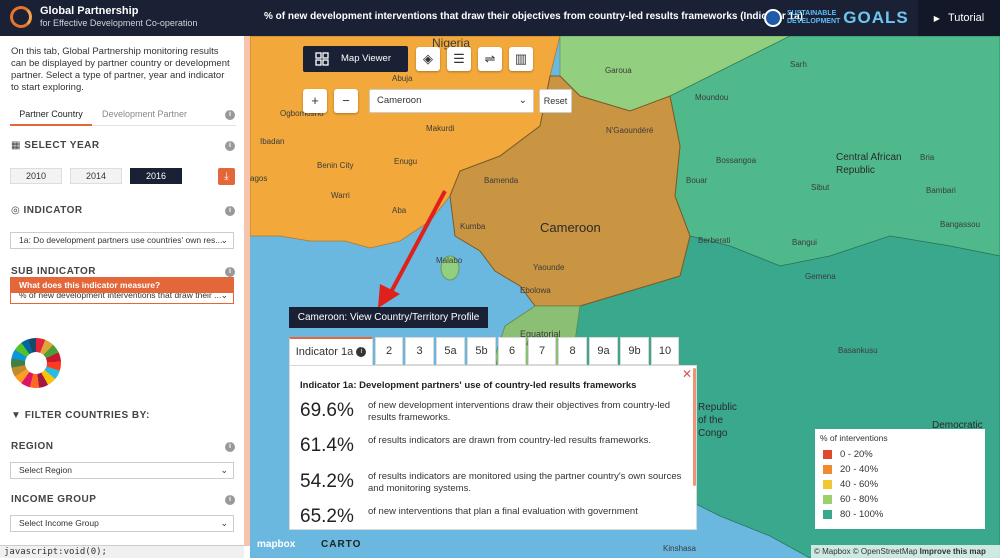 This screenshot has height=558, width=1000. What do you see at coordinates (388, 317) in the screenshot?
I see `country-profile-link: Cameroon: View Country/Territory Profile` at bounding box center [388, 317].